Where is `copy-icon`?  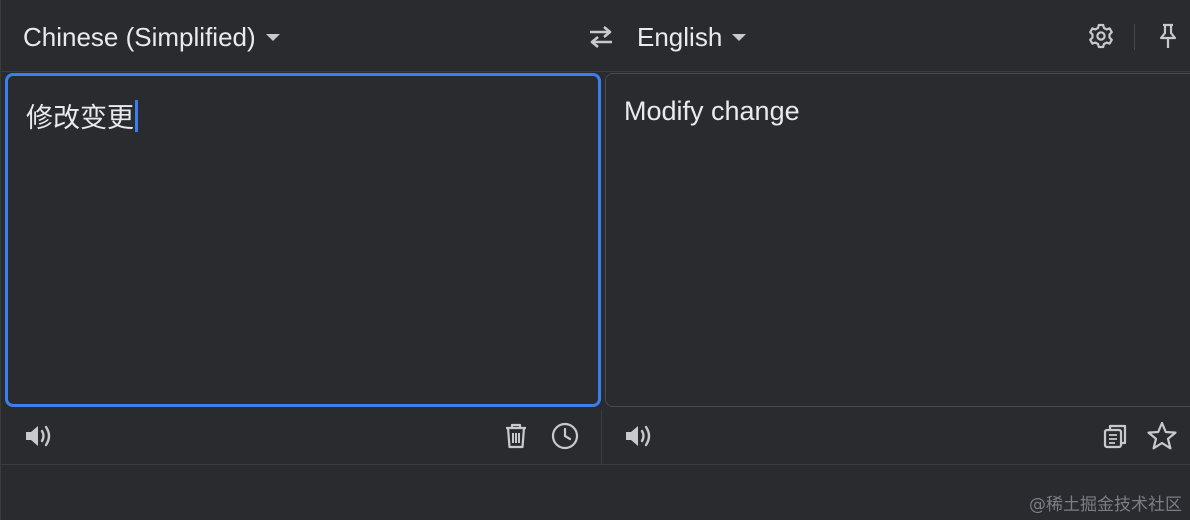
copy-icon is located at coordinates (1115, 436).